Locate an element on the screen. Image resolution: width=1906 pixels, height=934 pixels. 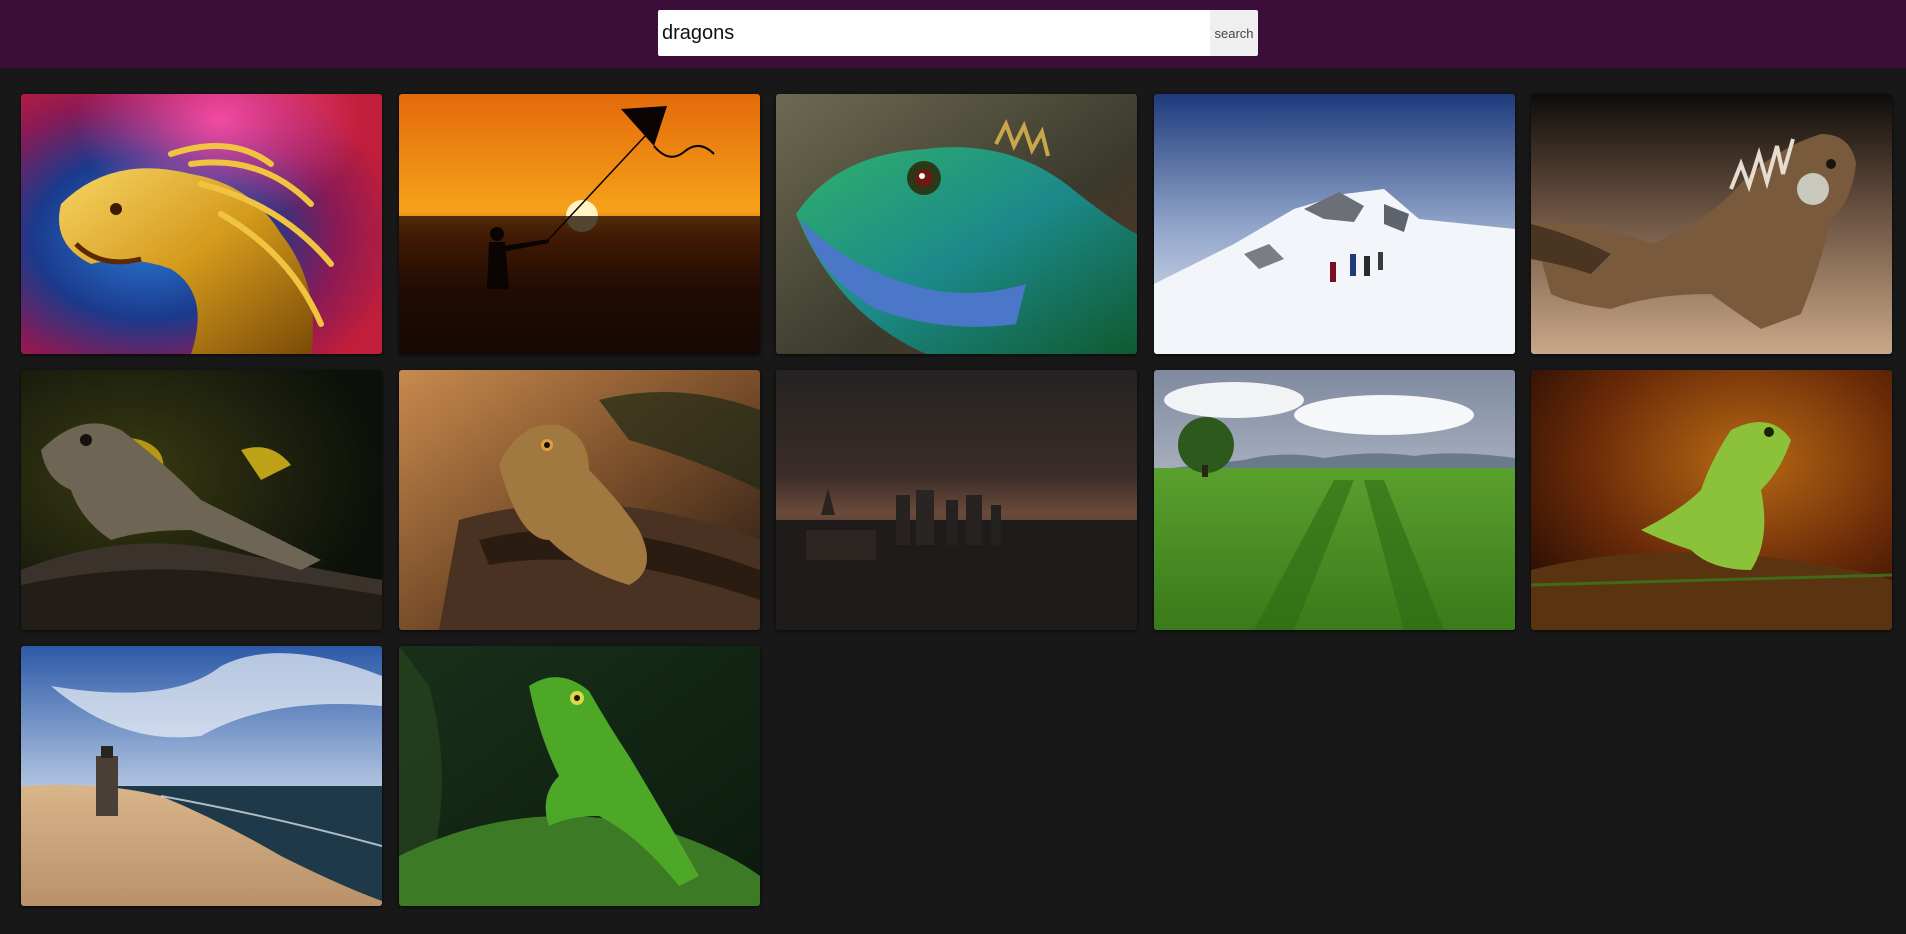
search-form: search is located at coordinates (958, 33).